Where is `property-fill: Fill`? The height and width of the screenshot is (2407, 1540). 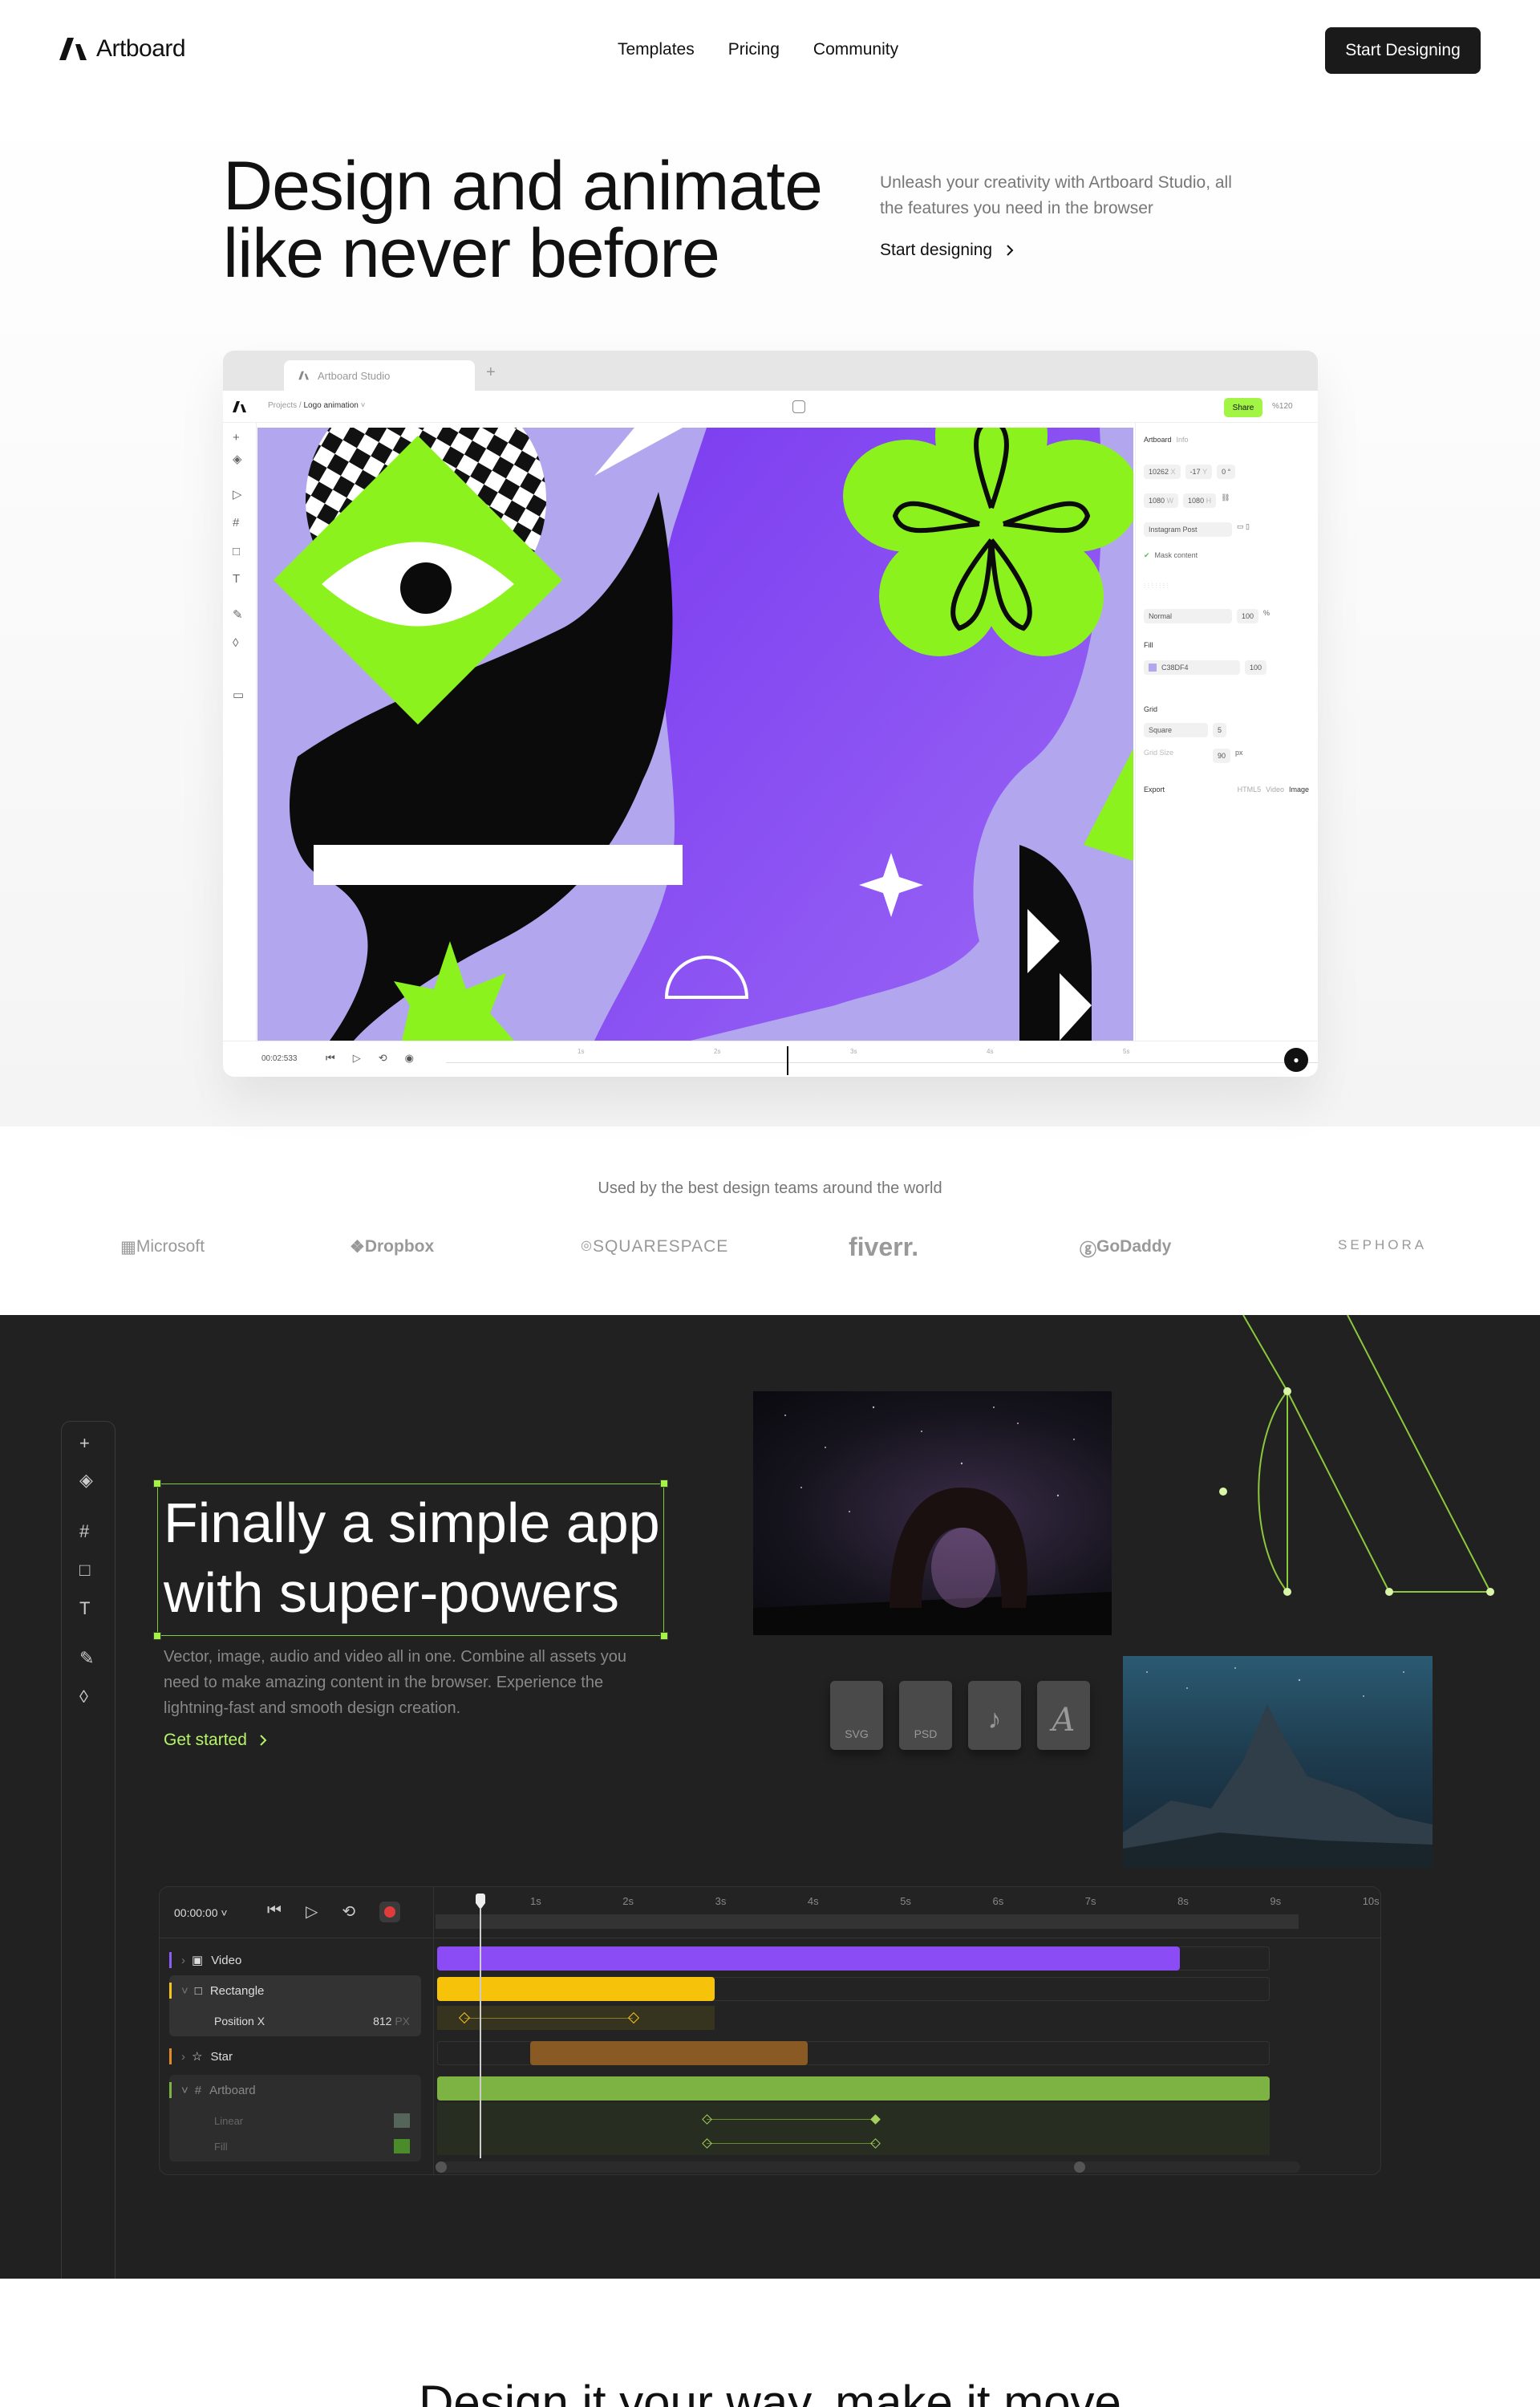 property-fill: Fill is located at coordinates (295, 2146).